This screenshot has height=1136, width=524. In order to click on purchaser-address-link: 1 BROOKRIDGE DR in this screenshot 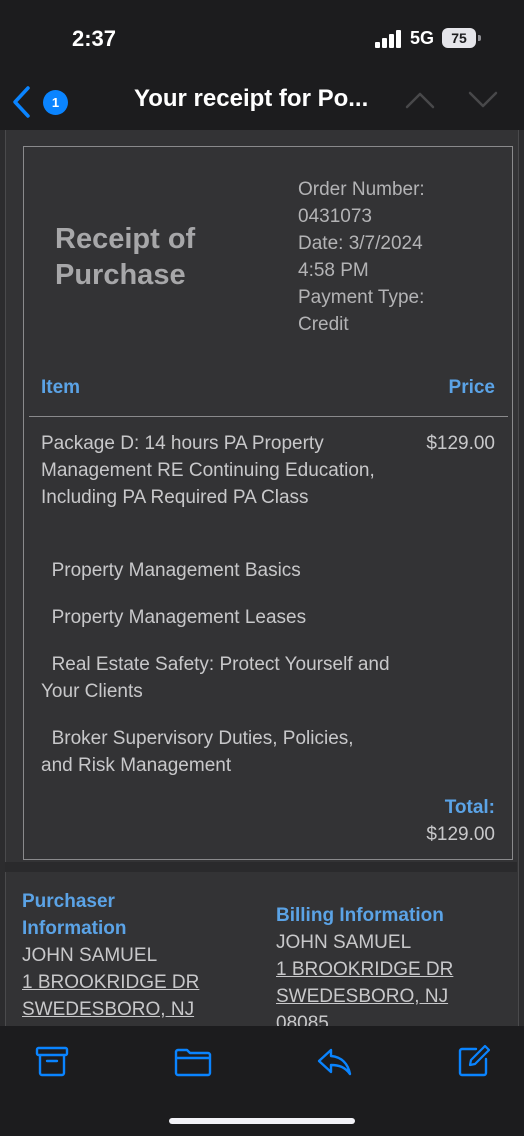, I will do `click(110, 982)`.